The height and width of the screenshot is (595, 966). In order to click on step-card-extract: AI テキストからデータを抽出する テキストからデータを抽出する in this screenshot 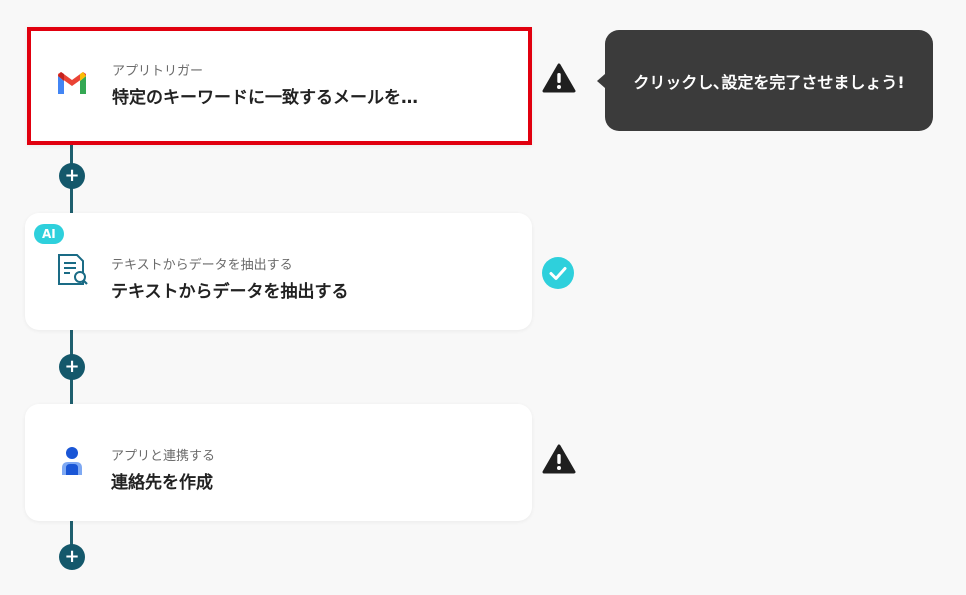, I will do `click(278, 271)`.